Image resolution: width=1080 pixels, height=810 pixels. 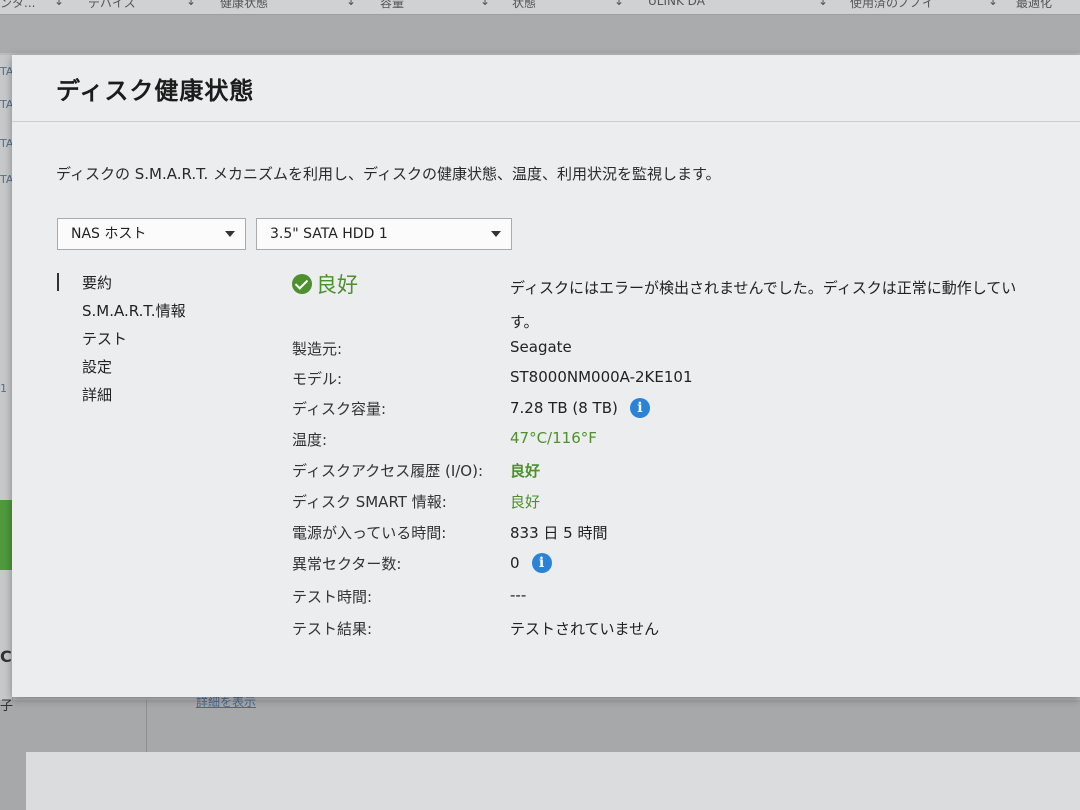 What do you see at coordinates (317, 379) in the screenshot?
I see `model-label: モデル:` at bounding box center [317, 379].